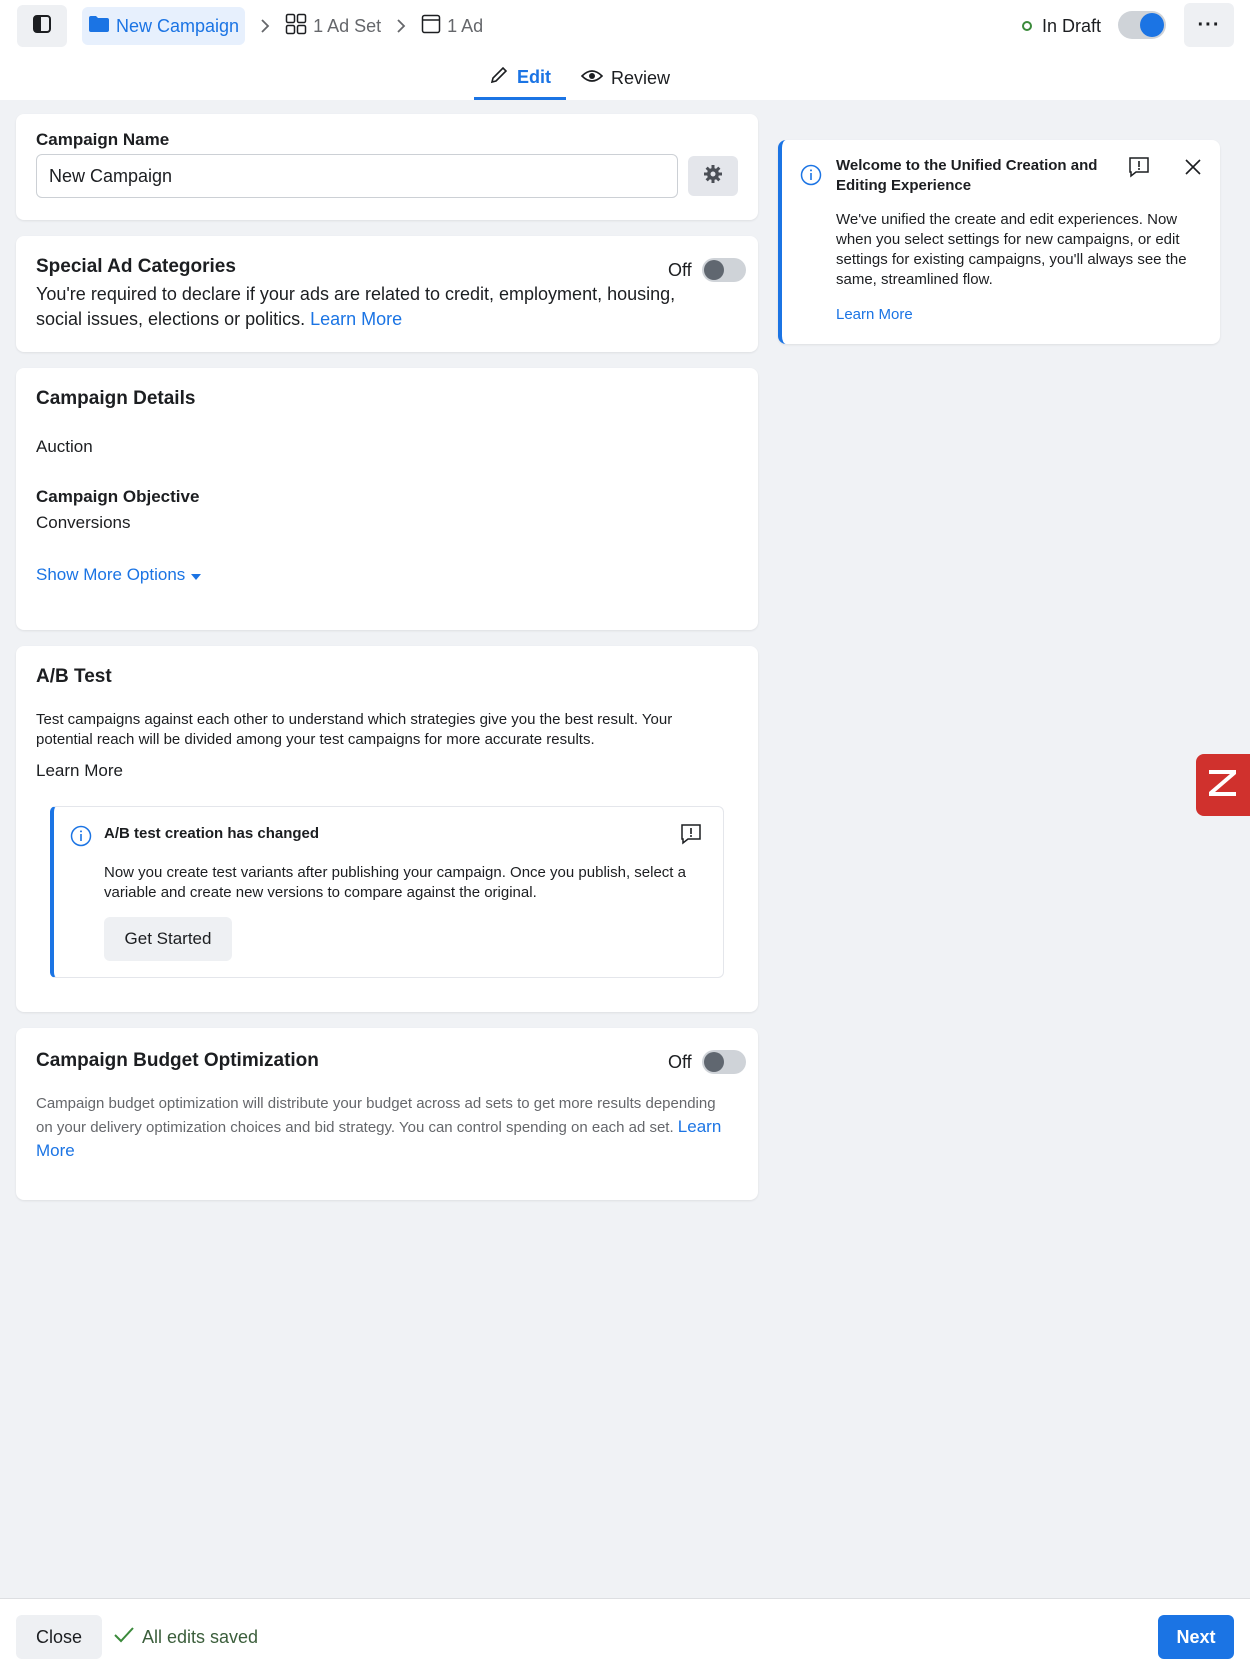 The width and height of the screenshot is (1250, 1670). I want to click on budget-optimization-toggle, so click(724, 1062).